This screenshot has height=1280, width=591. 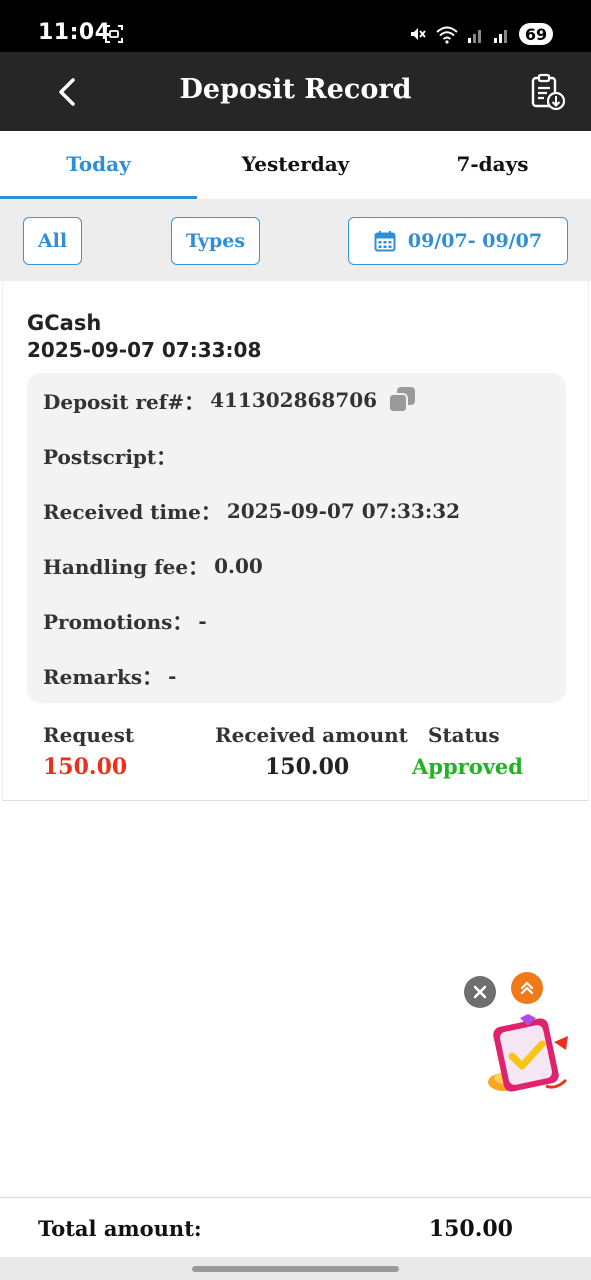 I want to click on total-amount-label: Total amount:, so click(x=120, y=1228).